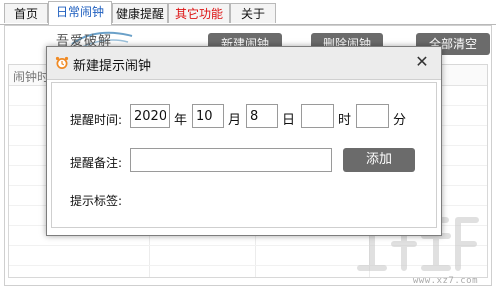 The height and width of the screenshot is (288, 496). Describe the element at coordinates (150, 116) in the screenshot. I see `year-field` at that location.